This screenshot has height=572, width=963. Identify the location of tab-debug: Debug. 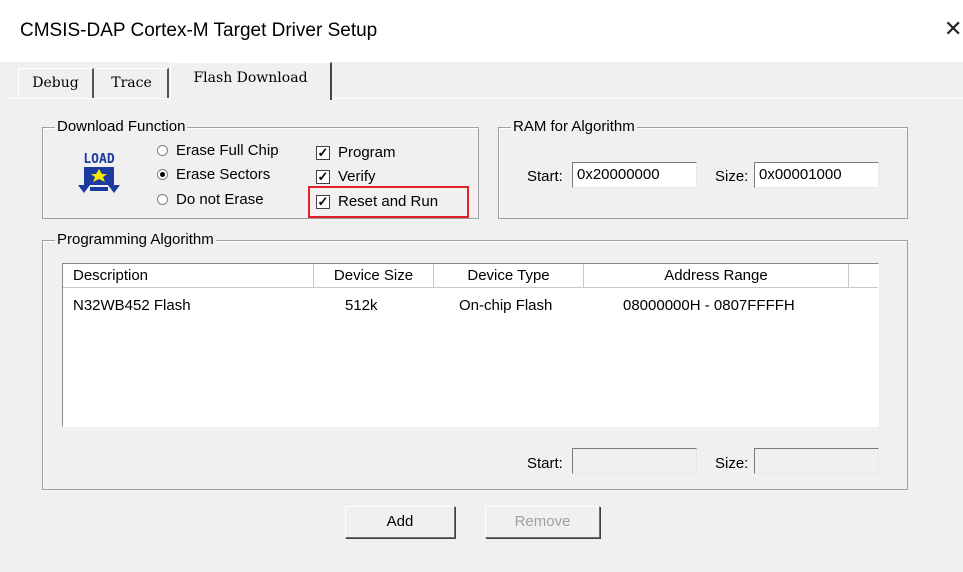
(56, 83).